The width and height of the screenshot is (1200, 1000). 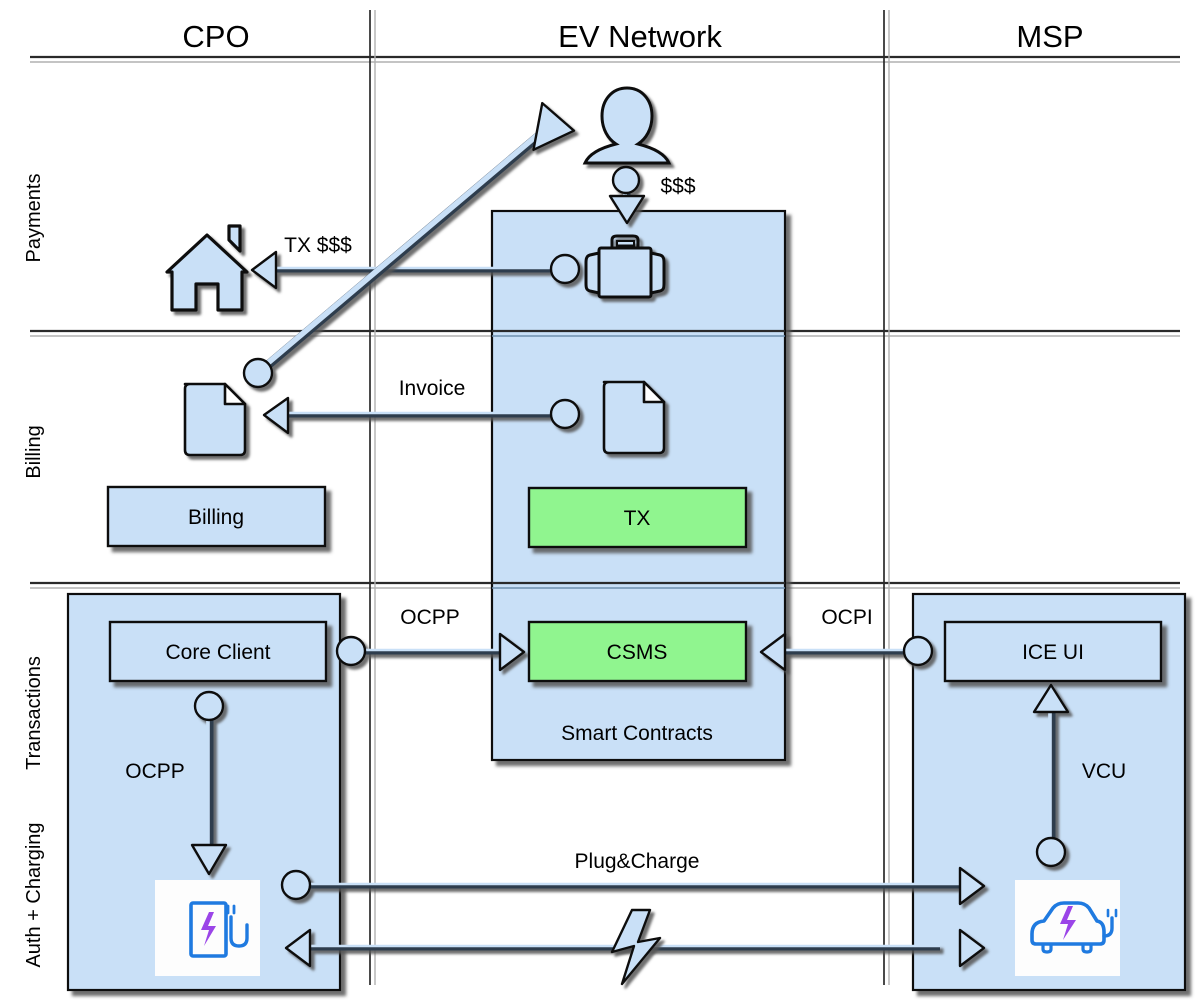 I want to click on row-header-transactions: Transactions, so click(x=34, y=713).